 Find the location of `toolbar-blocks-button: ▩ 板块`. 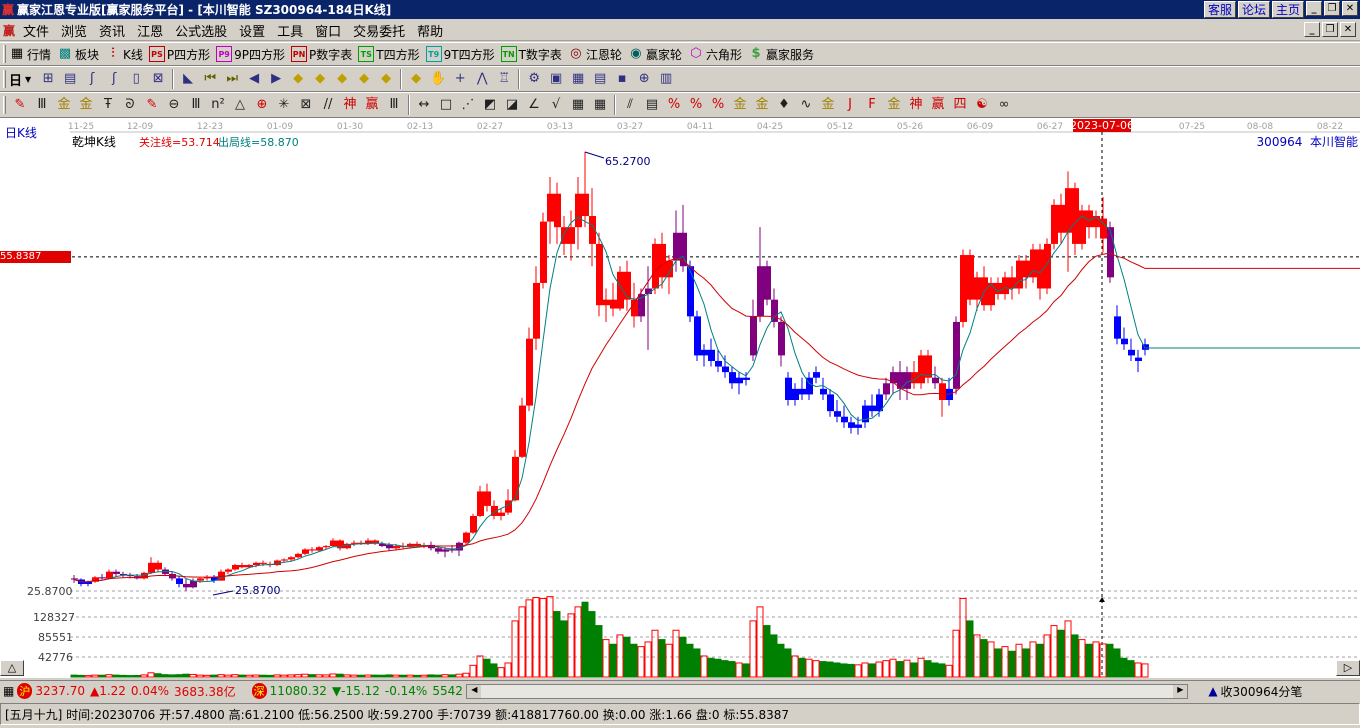

toolbar-blocks-button: ▩ 板块 is located at coordinates (78, 54).